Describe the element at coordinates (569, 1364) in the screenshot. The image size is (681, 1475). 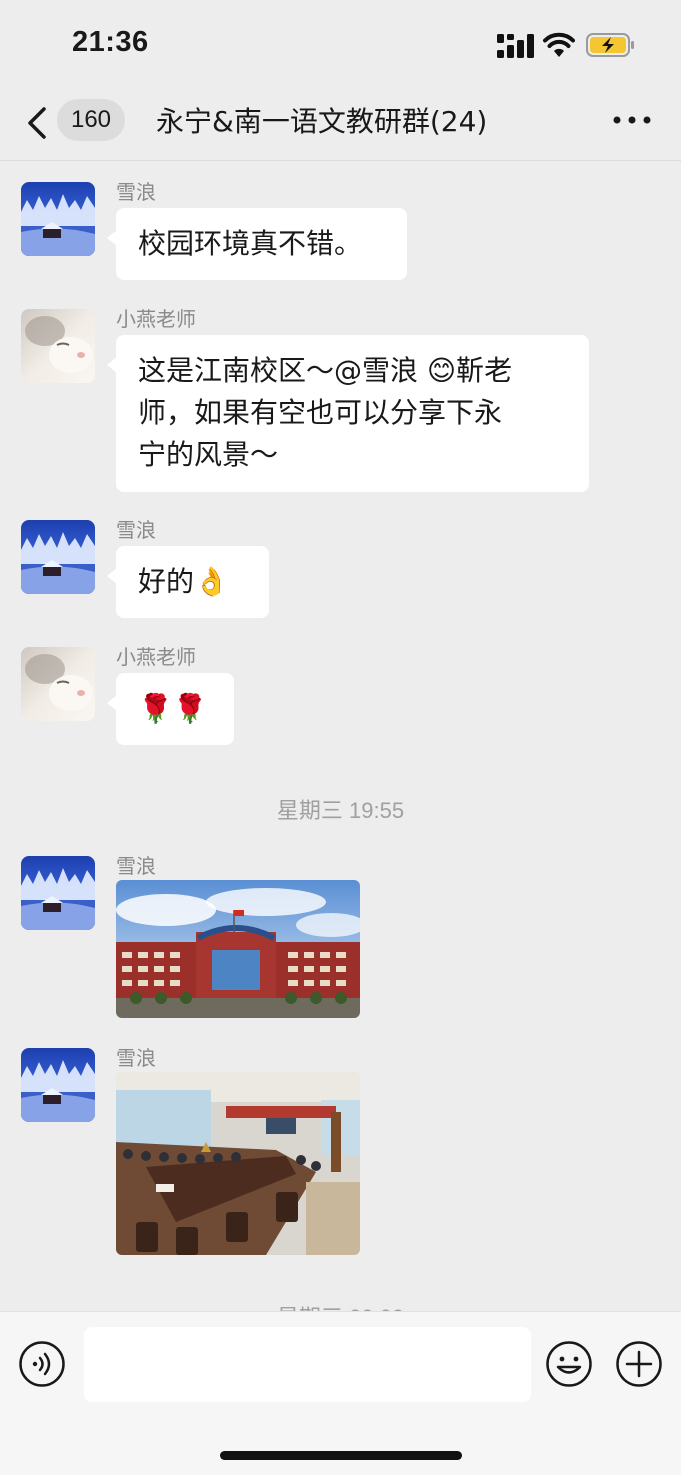
I see `emoji-icon` at that location.